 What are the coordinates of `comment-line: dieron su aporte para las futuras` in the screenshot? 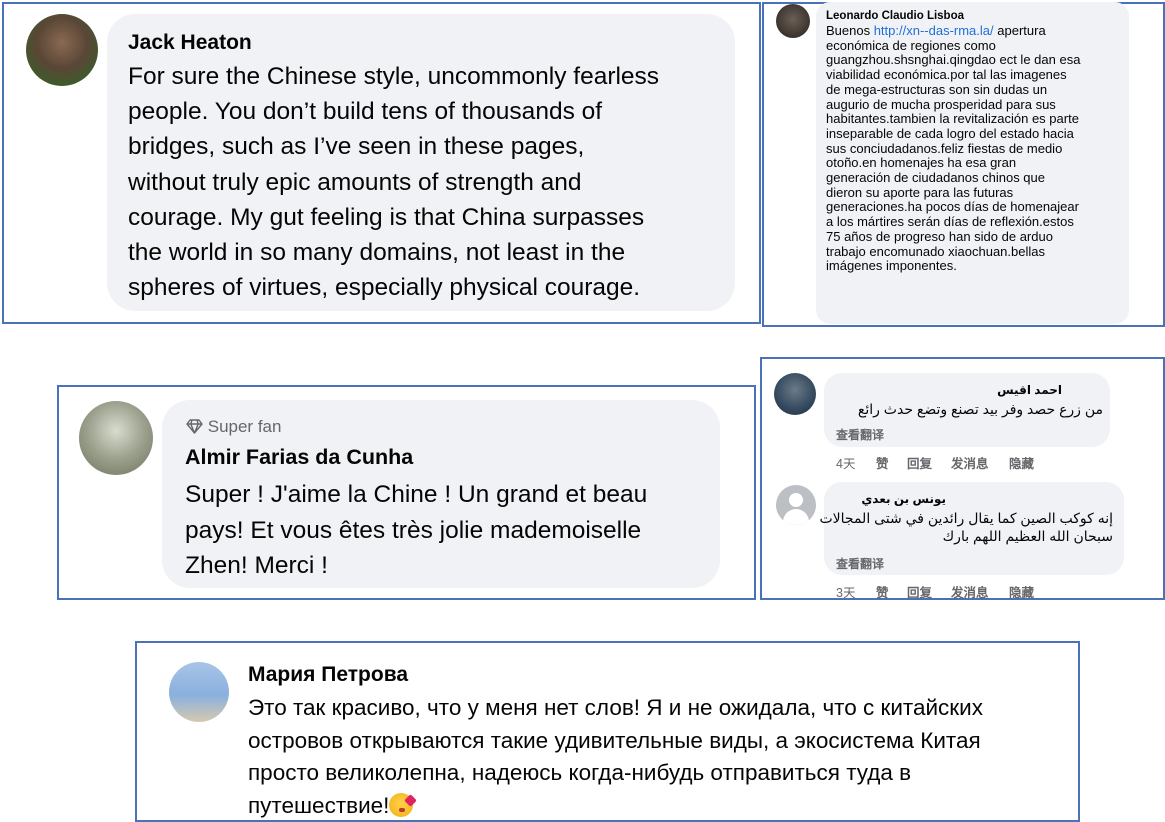 It's located at (920, 192).